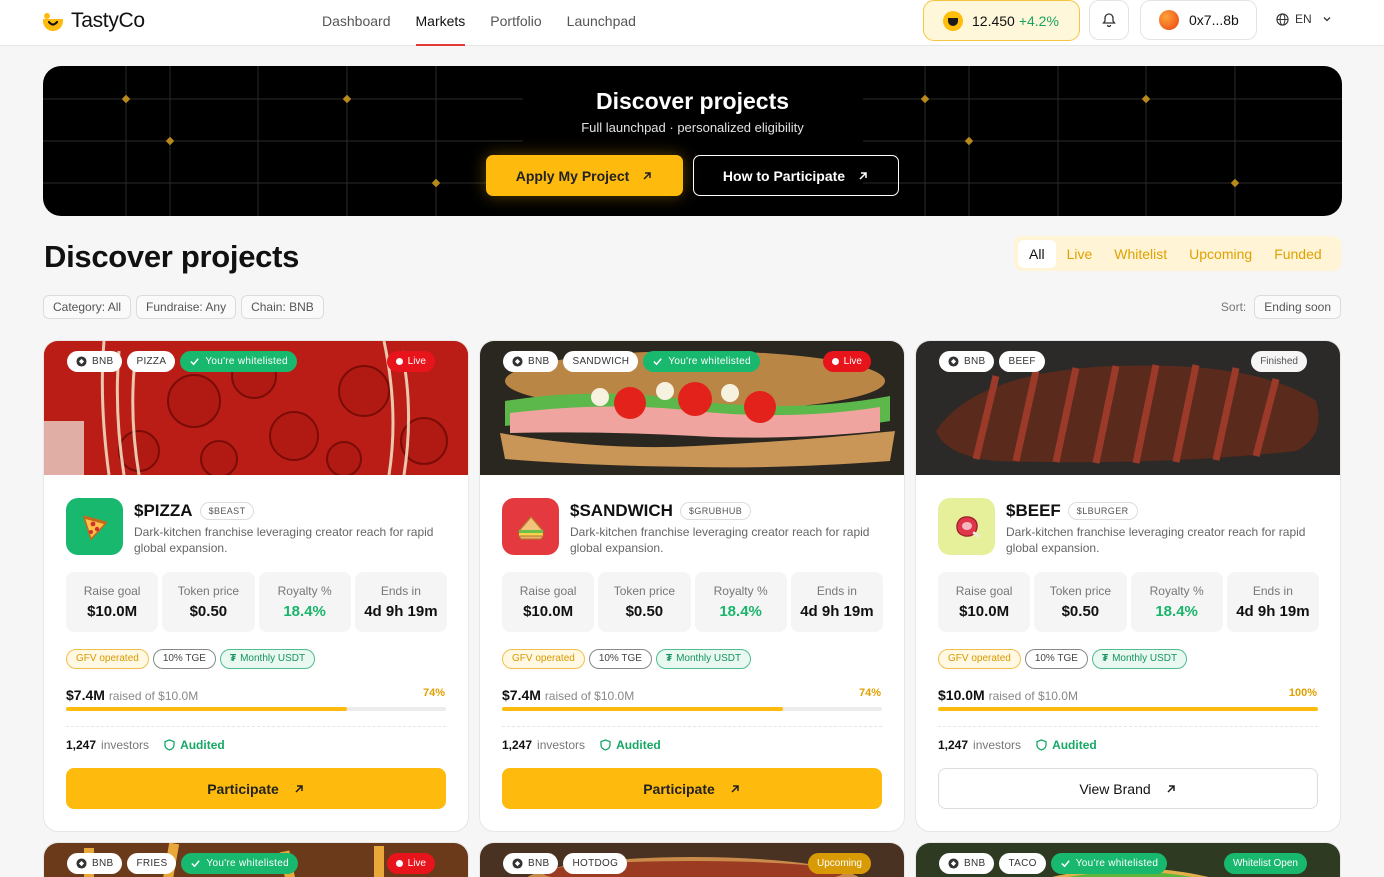 The height and width of the screenshot is (877, 1384). Describe the element at coordinates (172, 256) in the screenshot. I see `section-title: Discover projects` at that location.